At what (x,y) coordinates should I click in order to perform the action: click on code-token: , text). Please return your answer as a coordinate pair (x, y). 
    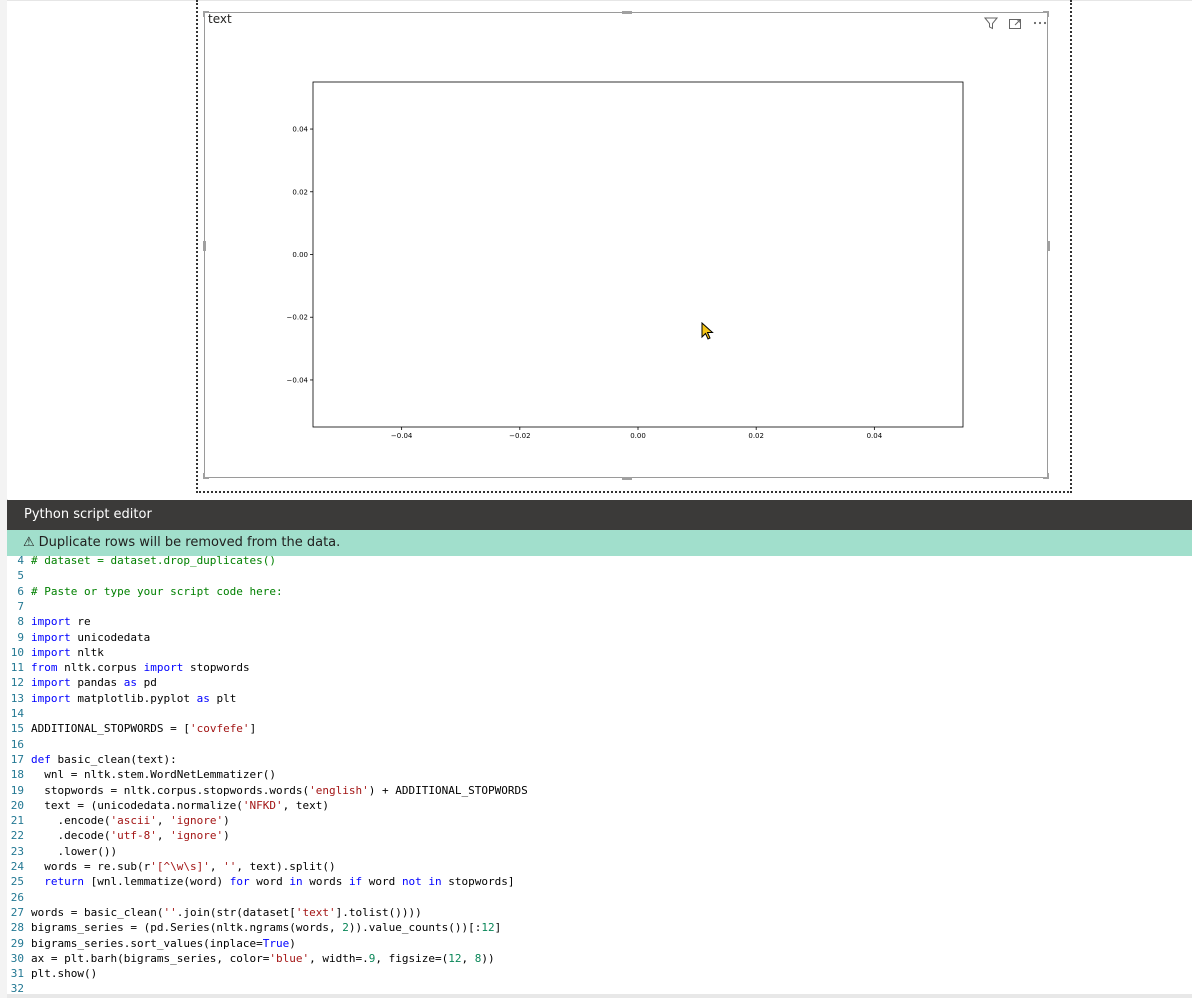
    Looking at the image, I should click on (306, 805).